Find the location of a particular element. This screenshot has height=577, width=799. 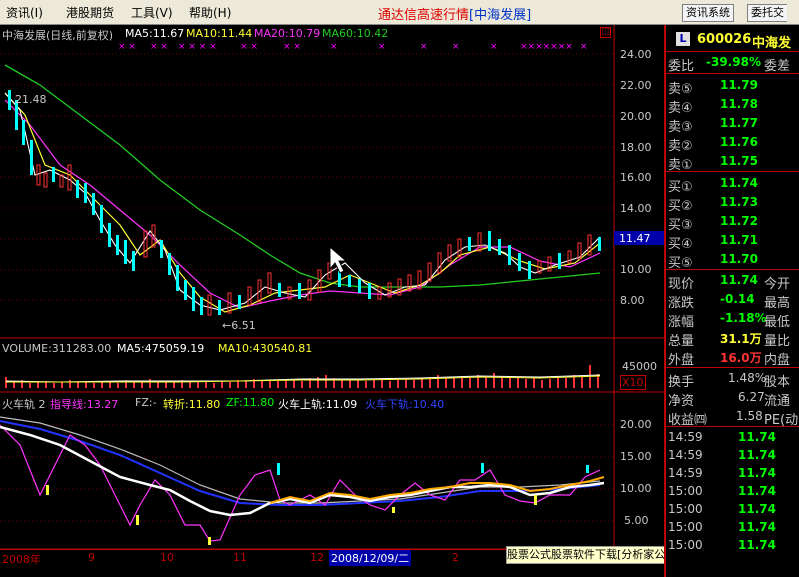

sell-price: 11.76 is located at coordinates (739, 142).